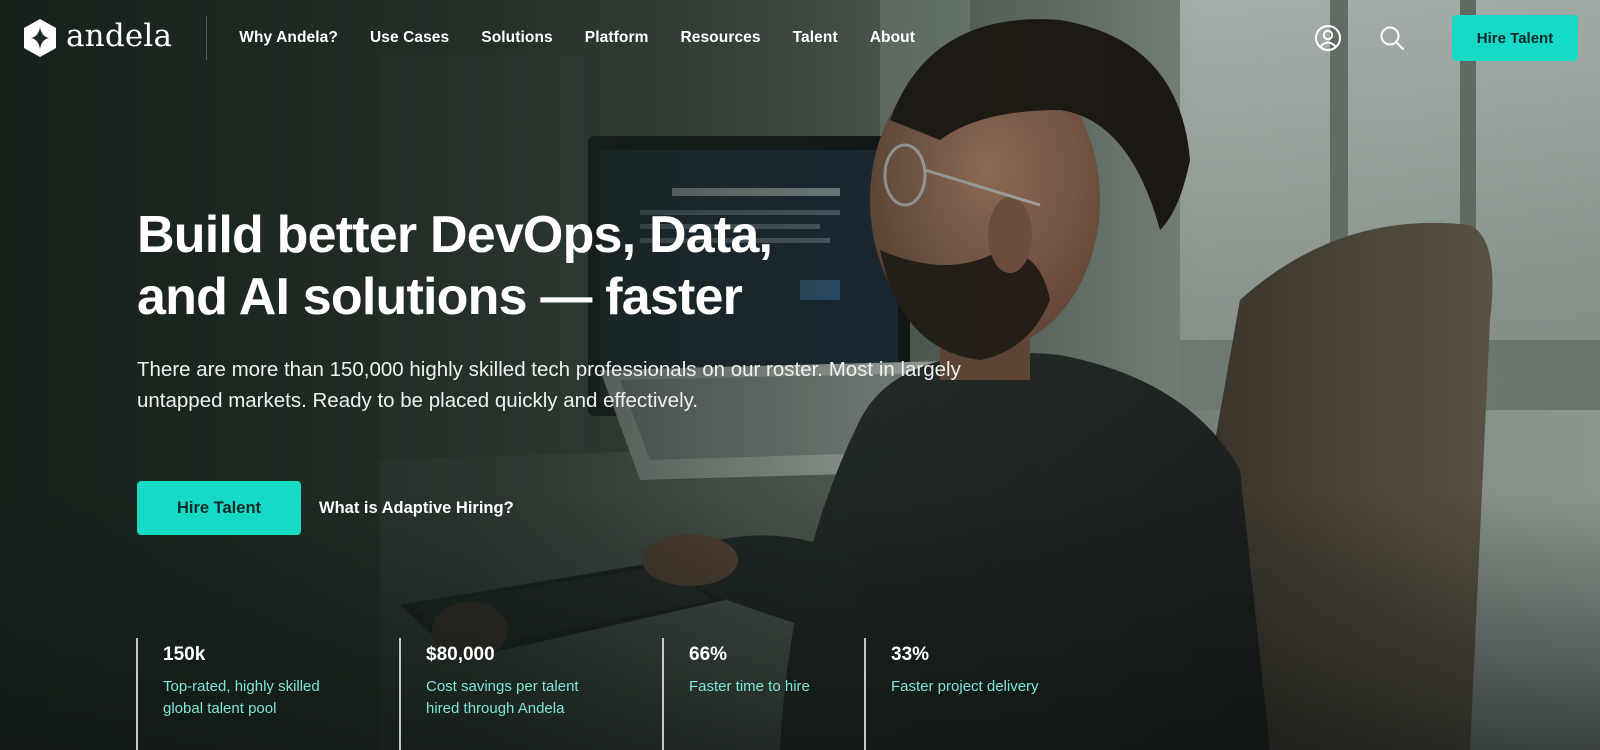 The height and width of the screenshot is (750, 1600). What do you see at coordinates (460, 654) in the screenshot?
I see `stat-value: $80,000` at bounding box center [460, 654].